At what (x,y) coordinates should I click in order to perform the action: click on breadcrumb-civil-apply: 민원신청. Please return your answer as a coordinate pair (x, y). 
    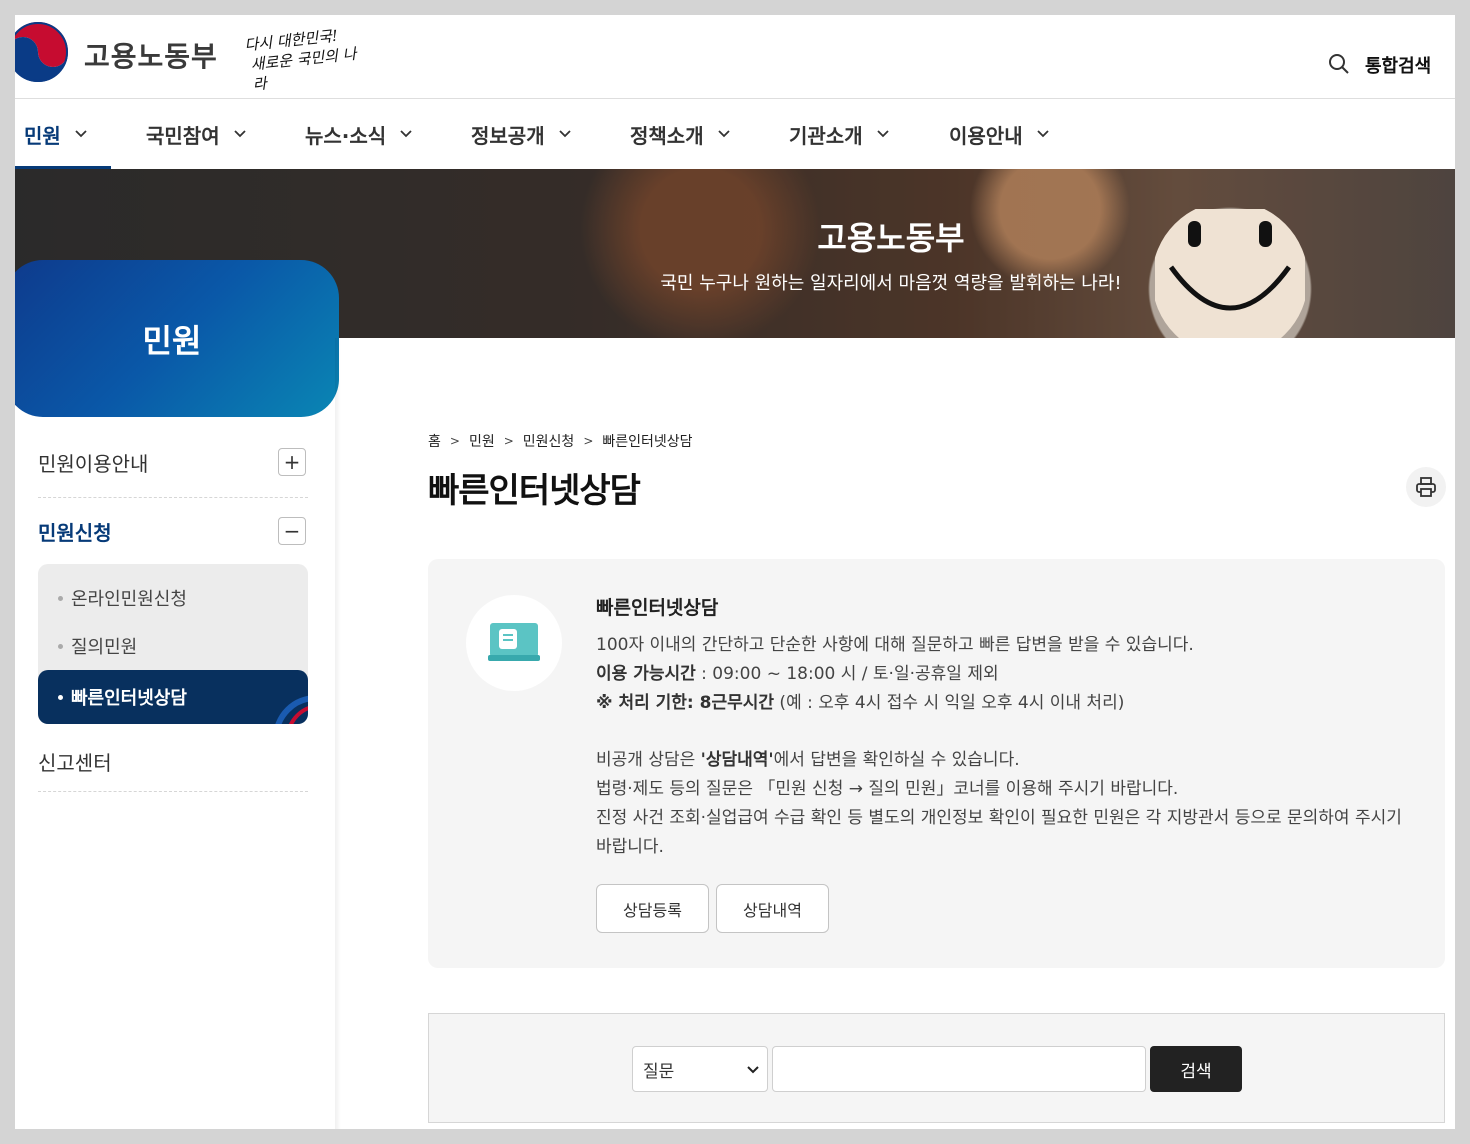
    Looking at the image, I should click on (549, 441).